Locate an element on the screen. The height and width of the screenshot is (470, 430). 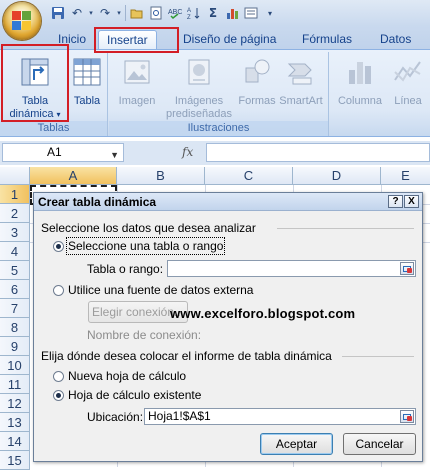
sort-asc-icon: AZ is located at coordinates (194, 13).